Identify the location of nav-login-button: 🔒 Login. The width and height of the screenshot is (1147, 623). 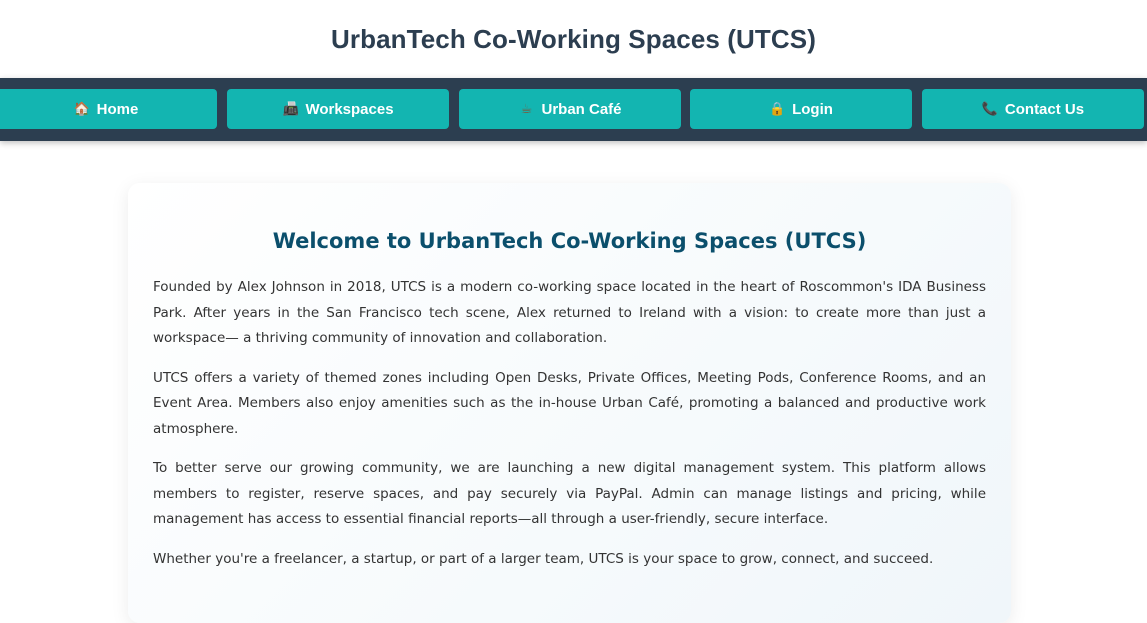
(801, 109).